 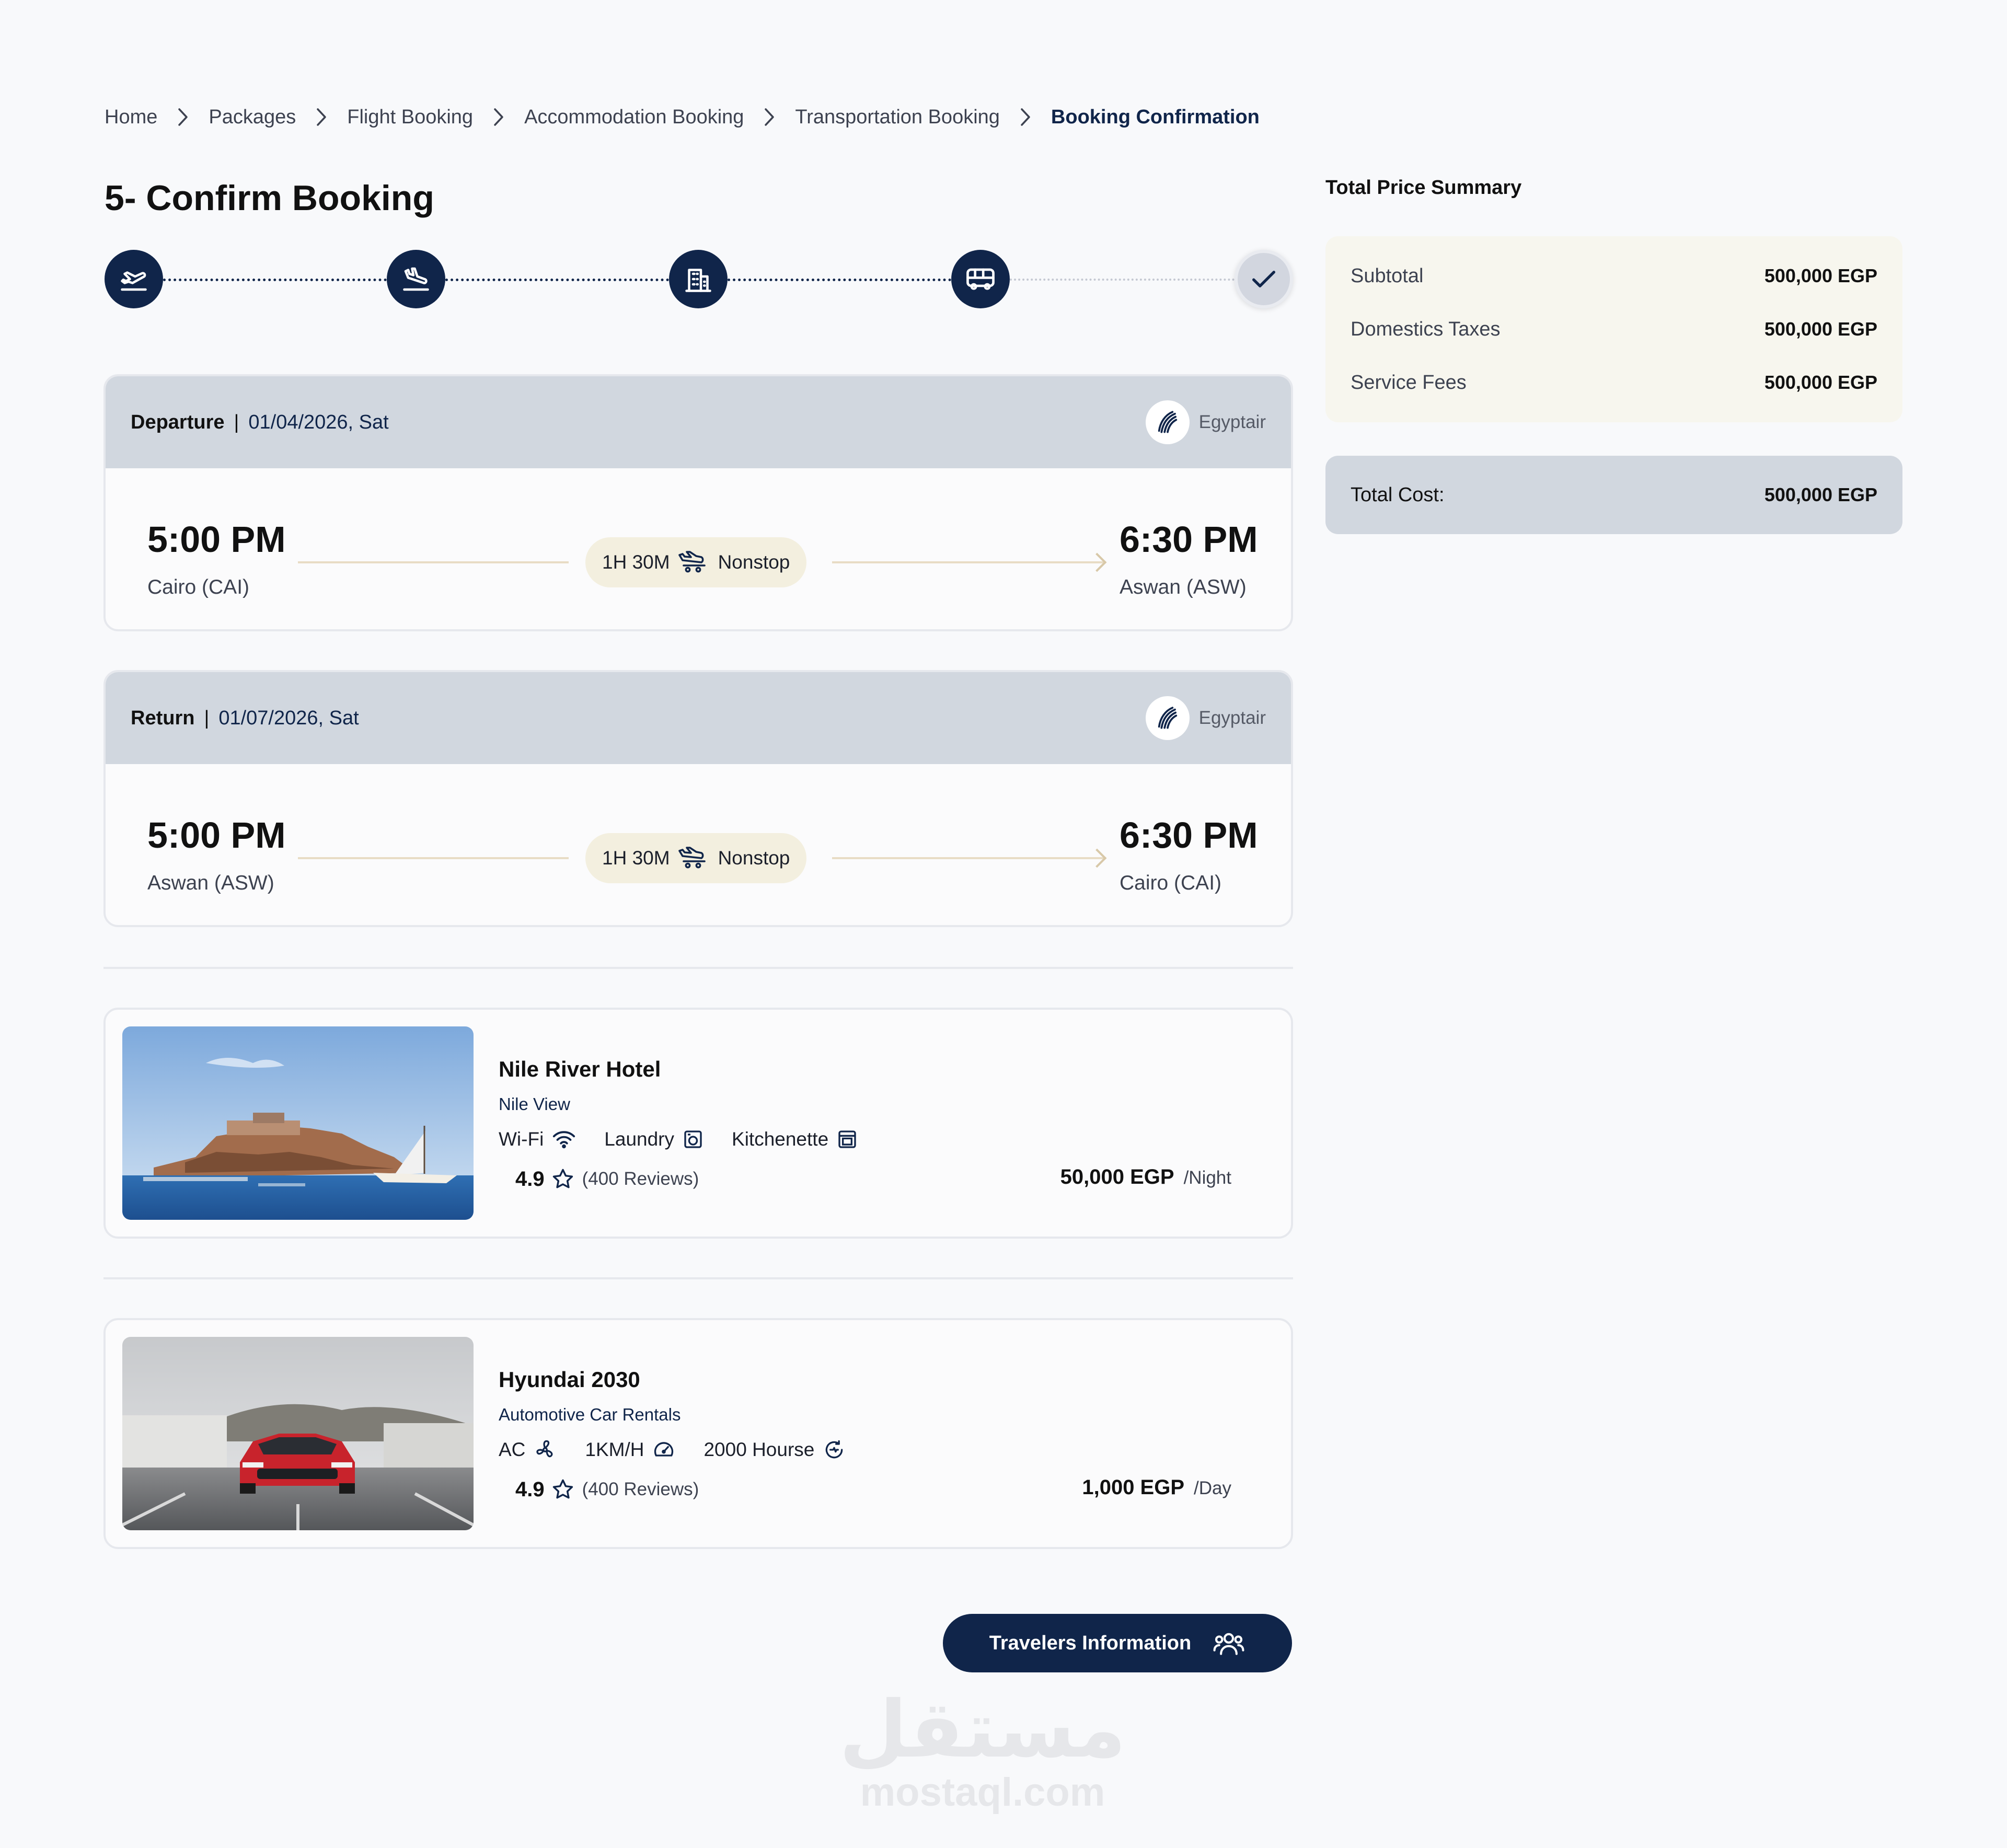 I want to click on step-accommodation, so click(x=698, y=279).